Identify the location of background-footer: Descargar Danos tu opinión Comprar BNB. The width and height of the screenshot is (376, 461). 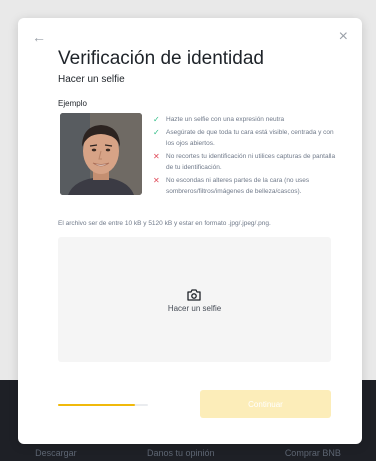
(188, 452).